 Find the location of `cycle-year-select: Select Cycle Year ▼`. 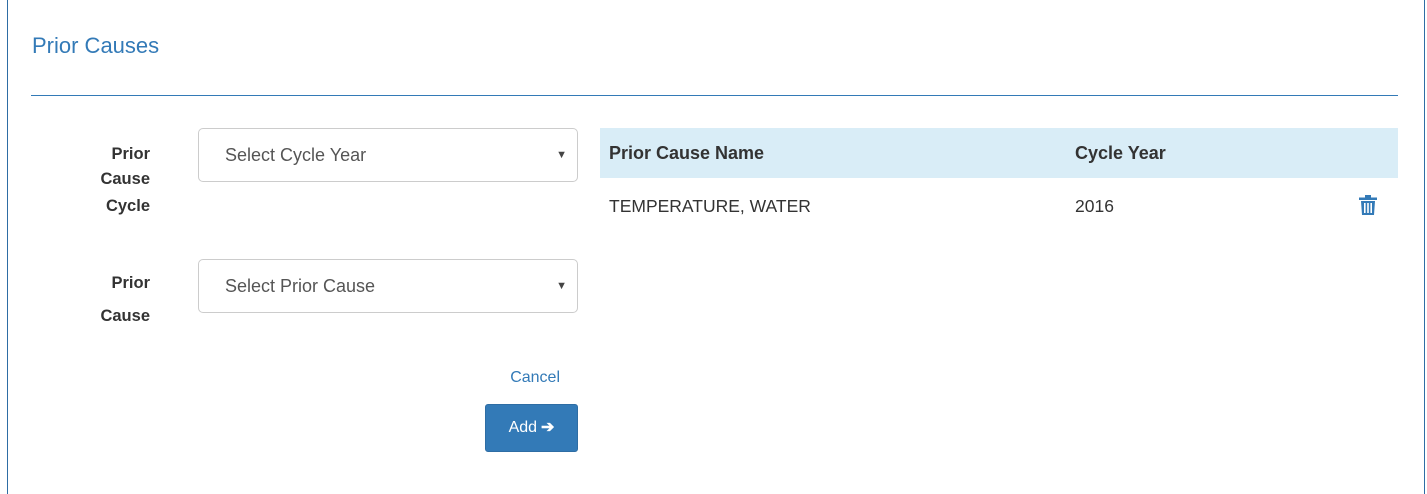

cycle-year-select: Select Cycle Year ▼ is located at coordinates (388, 155).